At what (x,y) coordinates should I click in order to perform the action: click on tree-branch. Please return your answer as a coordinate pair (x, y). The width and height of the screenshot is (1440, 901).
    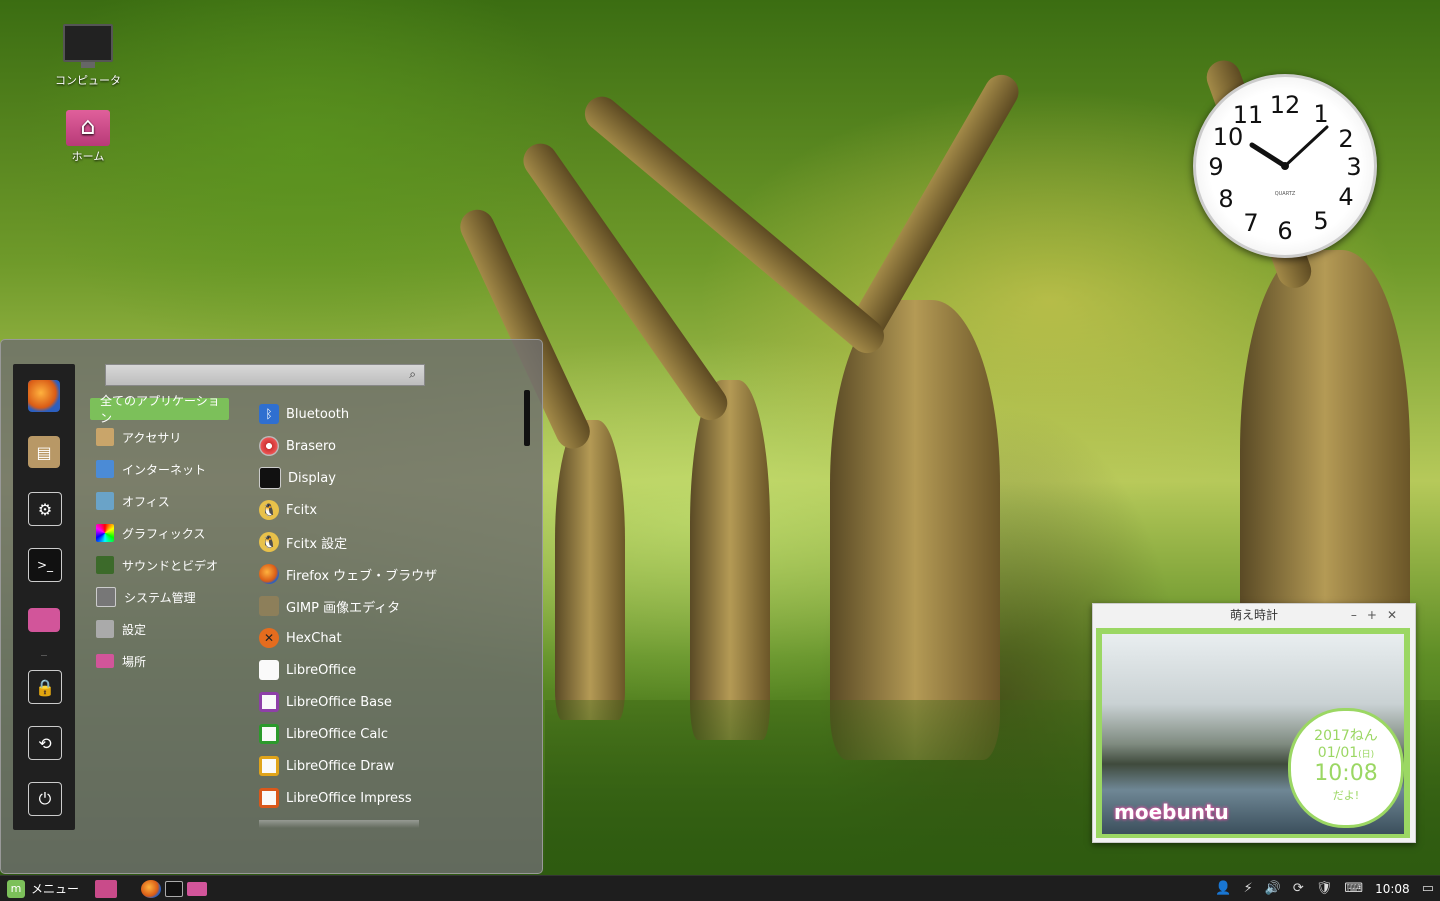
    Looking at the image, I should click on (734, 225).